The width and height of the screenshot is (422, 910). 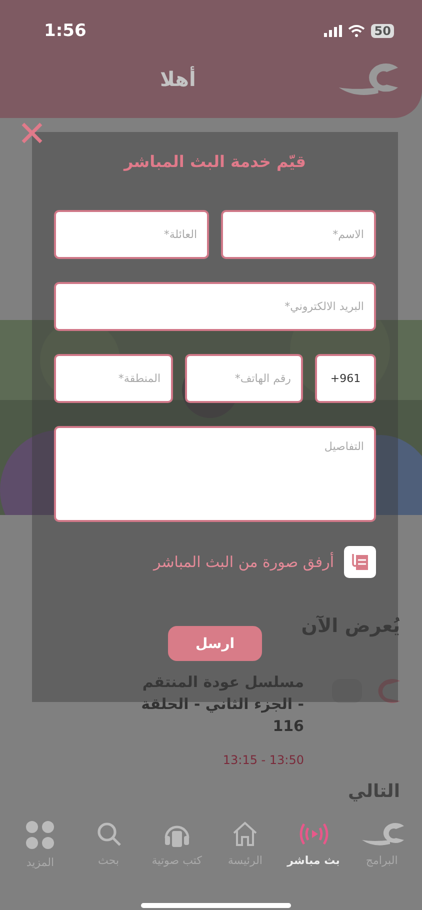 I want to click on battery-level: 50, so click(x=382, y=31).